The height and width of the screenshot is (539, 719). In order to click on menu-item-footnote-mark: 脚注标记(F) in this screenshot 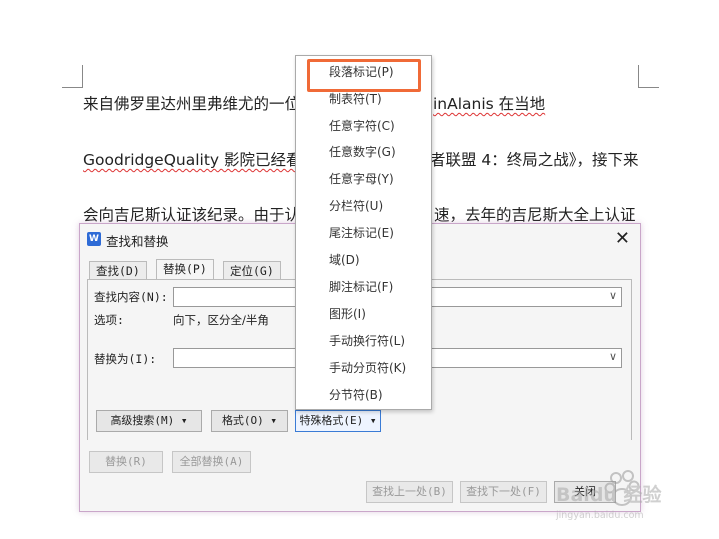, I will do `click(363, 287)`.